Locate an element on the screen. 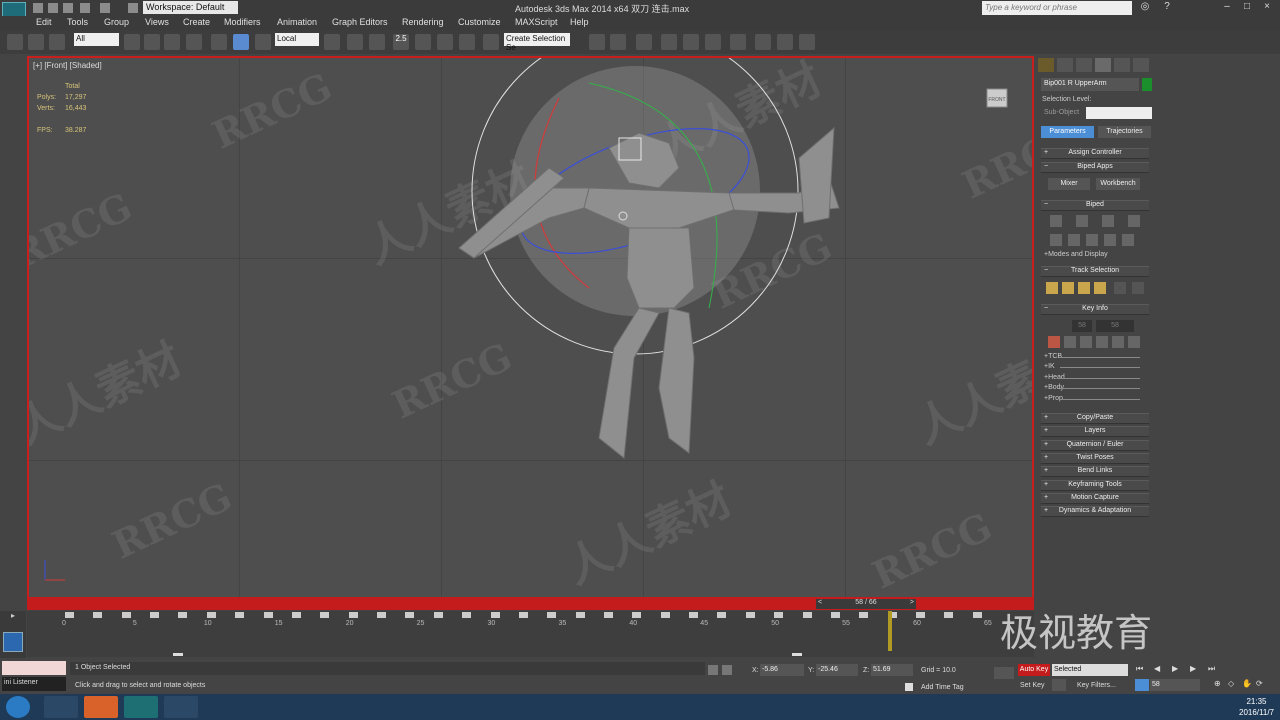 The height and width of the screenshot is (720, 1280). zoom-icon: ⊕ is located at coordinates (1217, 683).